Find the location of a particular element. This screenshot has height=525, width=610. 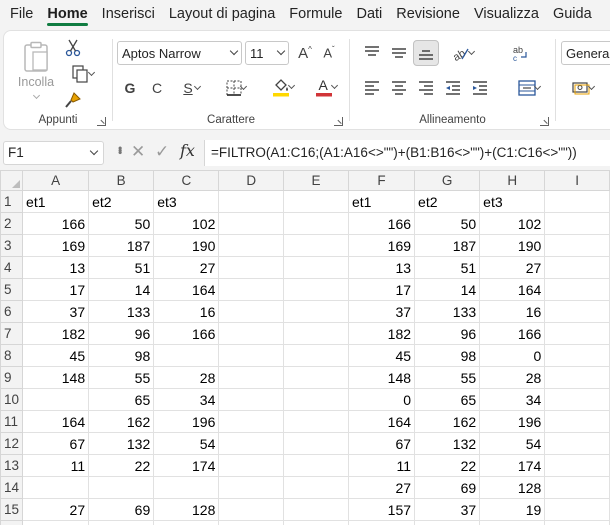

cell-G6: 133 is located at coordinates (447, 311).